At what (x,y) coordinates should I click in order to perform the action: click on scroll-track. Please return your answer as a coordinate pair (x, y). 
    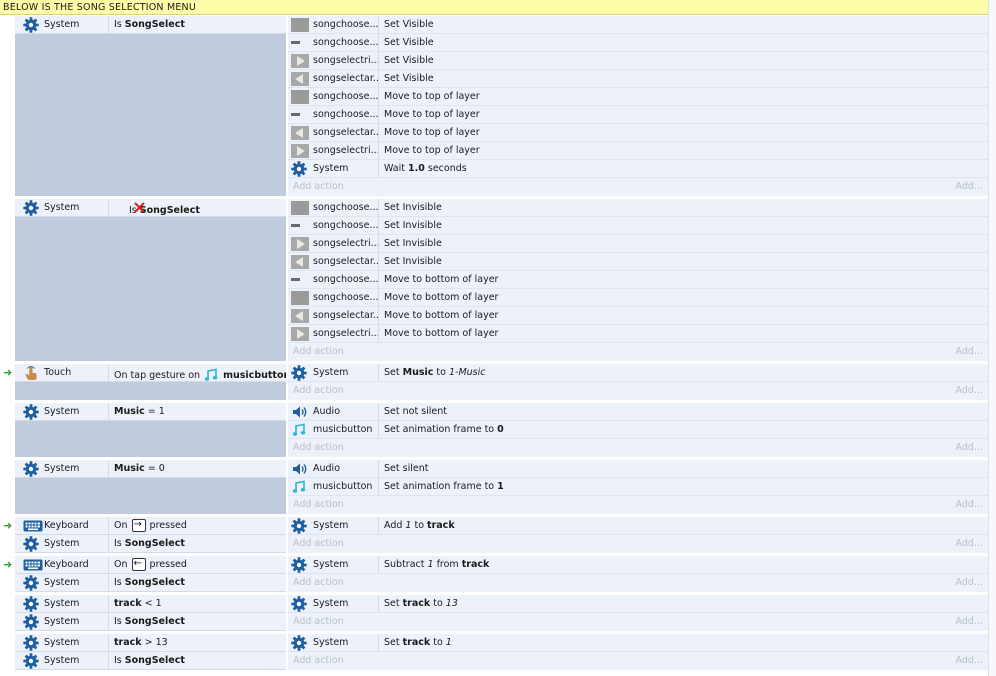
    Looking at the image, I should click on (992, 338).